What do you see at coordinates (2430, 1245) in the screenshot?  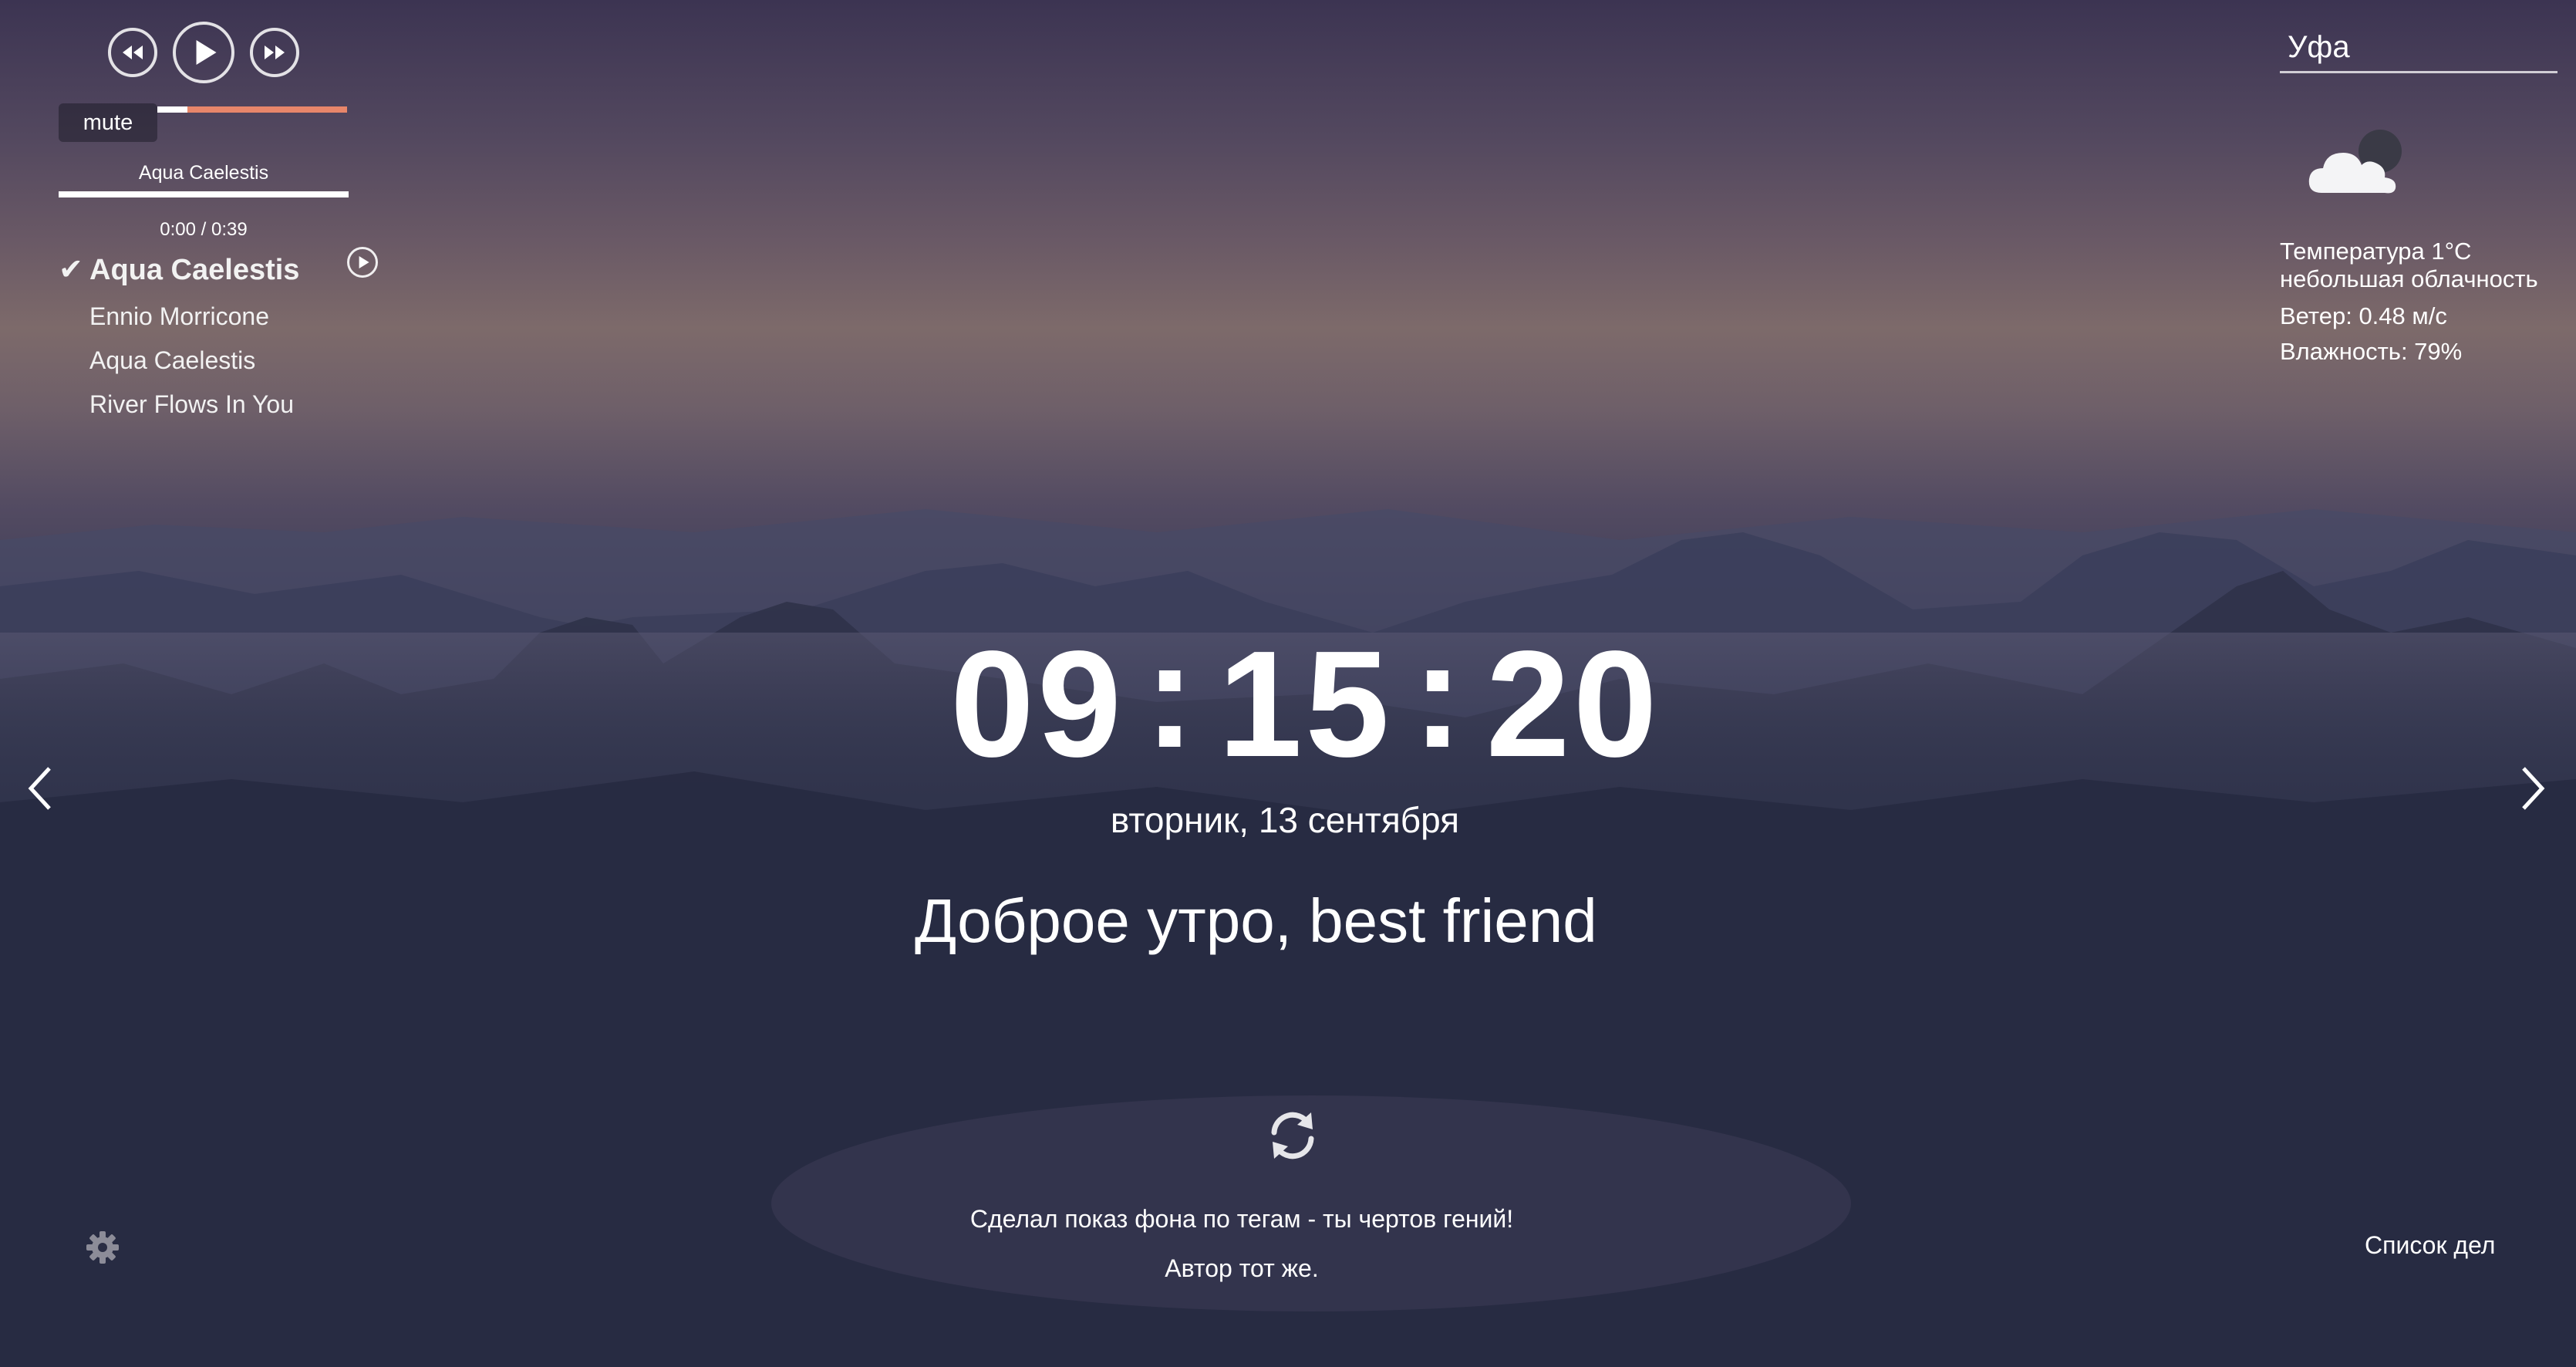 I see `todo-list-button: Список дел` at bounding box center [2430, 1245].